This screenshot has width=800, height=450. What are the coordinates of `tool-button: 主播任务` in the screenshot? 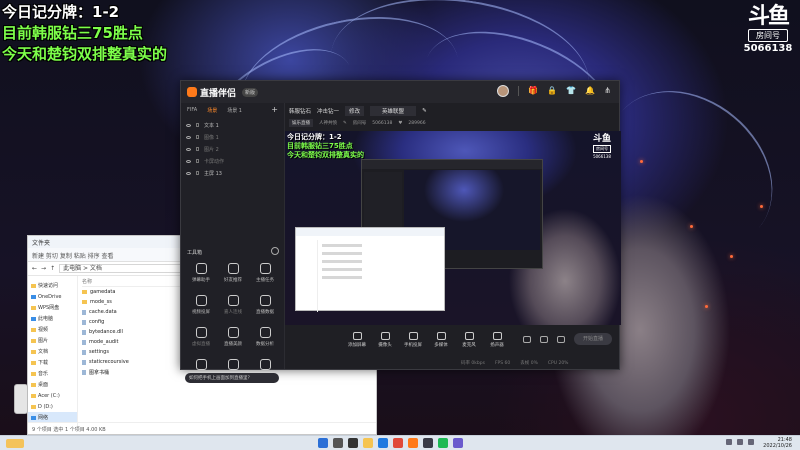 It's located at (265, 276).